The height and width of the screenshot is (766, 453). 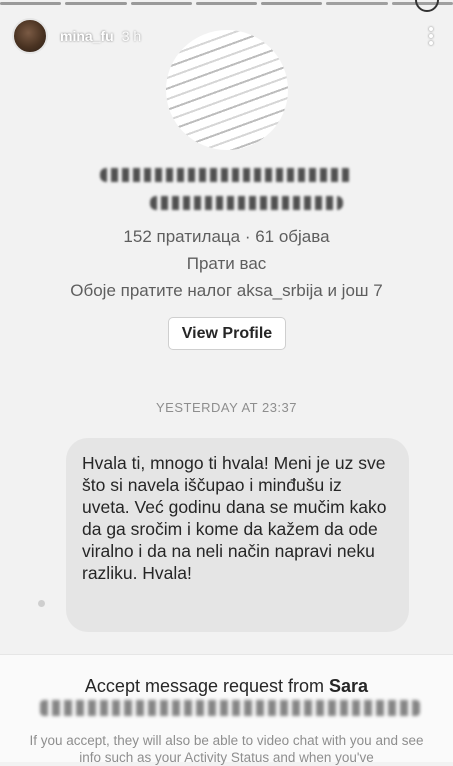 I want to click on profile-stats: 152 пратилаца · 61 објава, so click(x=226, y=236).